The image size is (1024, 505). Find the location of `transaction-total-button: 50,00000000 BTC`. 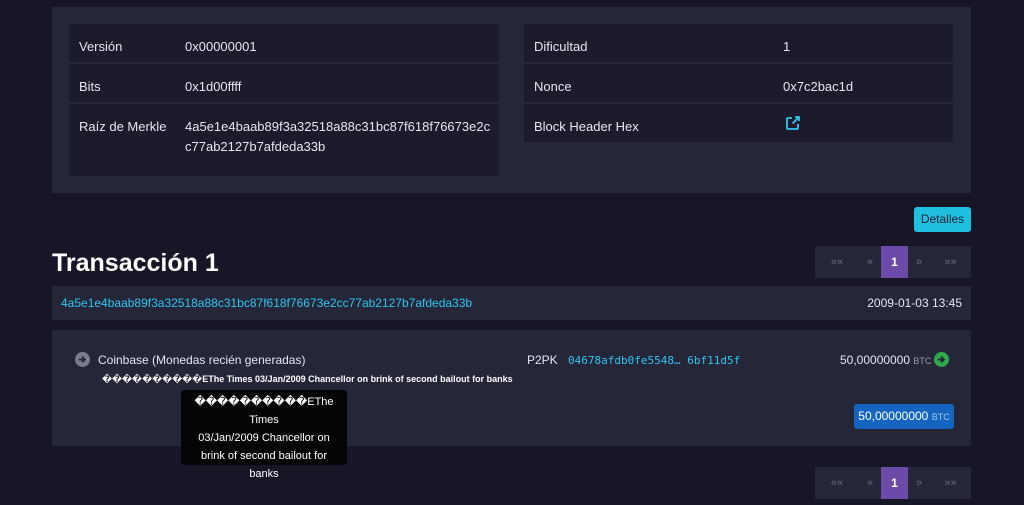

transaction-total-button: 50,00000000 BTC is located at coordinates (904, 416).